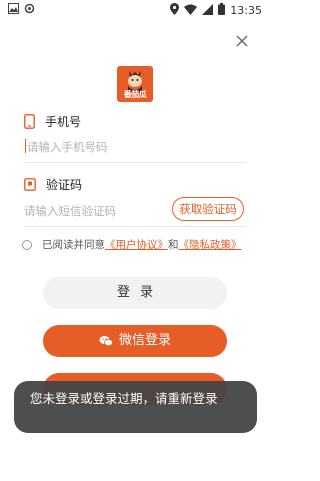 The height and width of the screenshot is (481, 320). I want to click on agreement-row: 已阅读并同意 《用户协议》 和 《隐私政策》, so click(132, 244).